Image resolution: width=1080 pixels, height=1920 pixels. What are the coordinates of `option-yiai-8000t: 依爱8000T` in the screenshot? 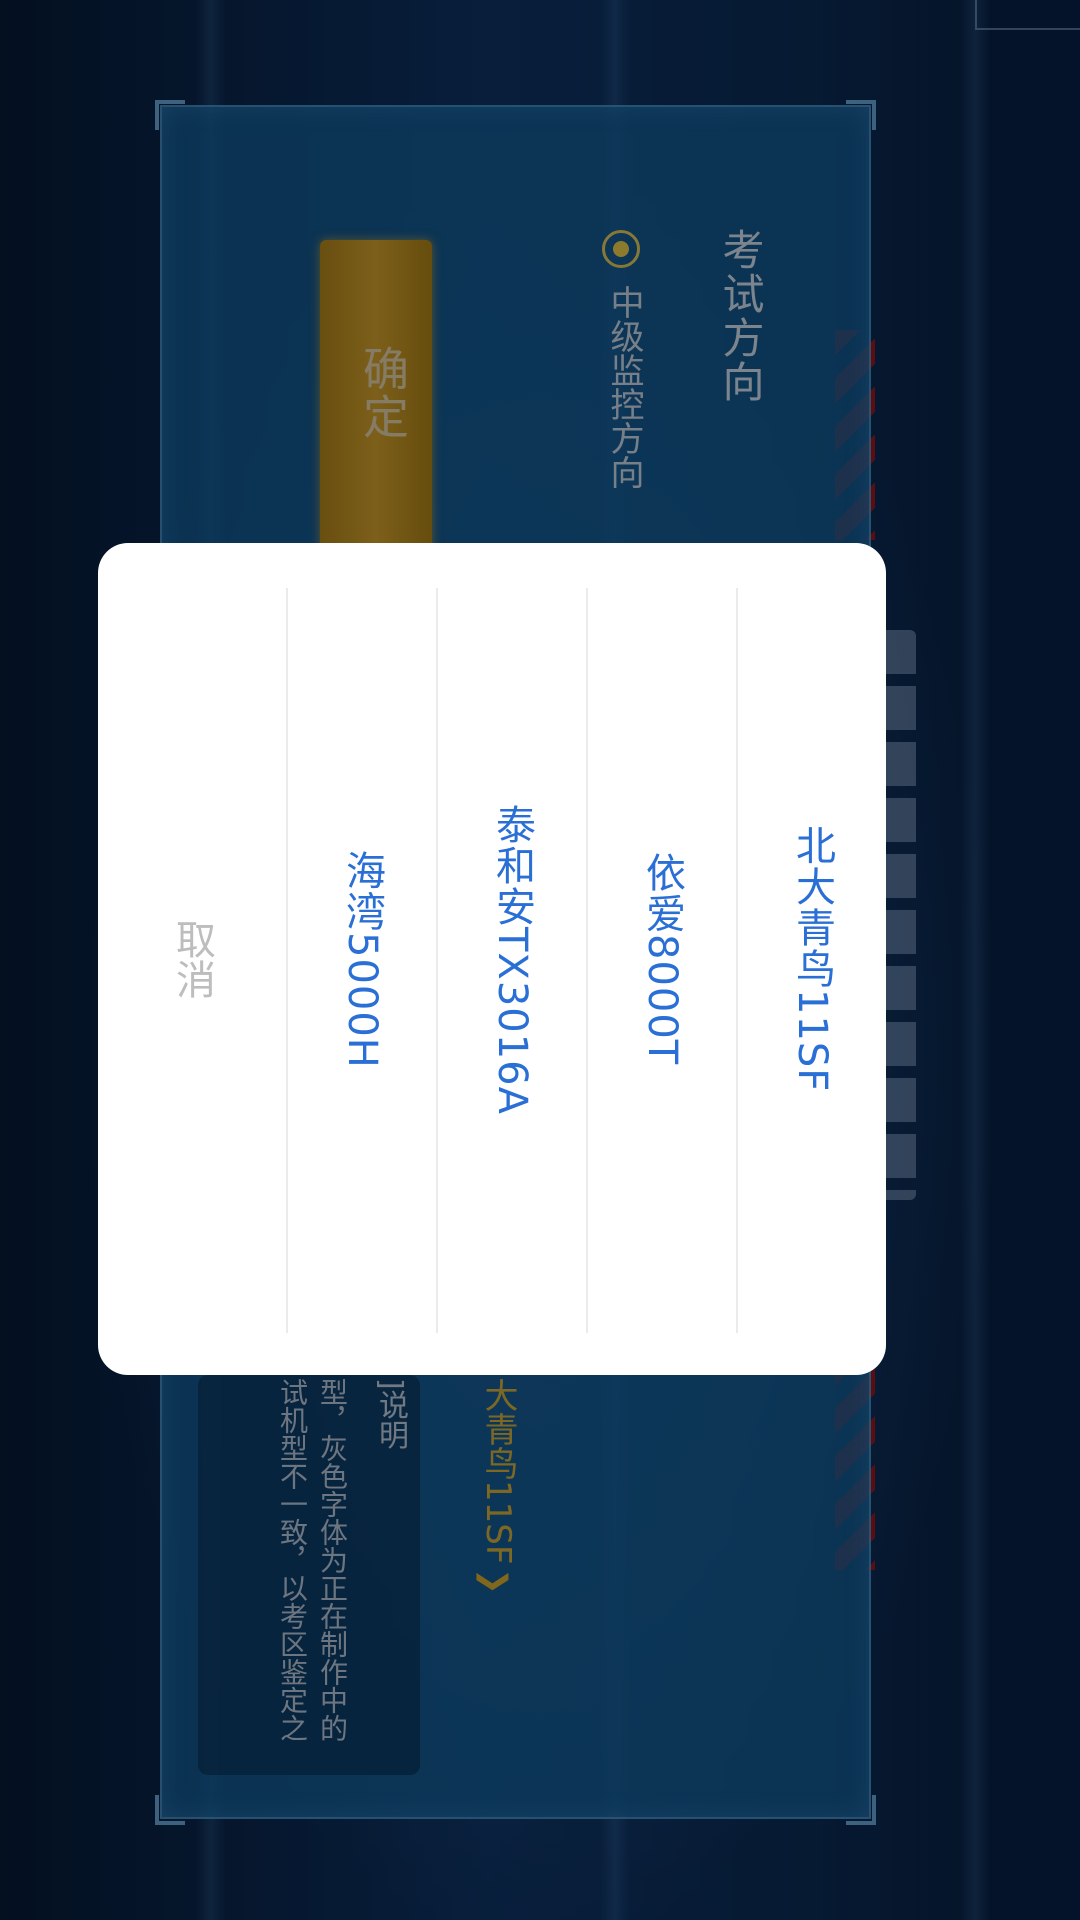 It's located at (662, 959).